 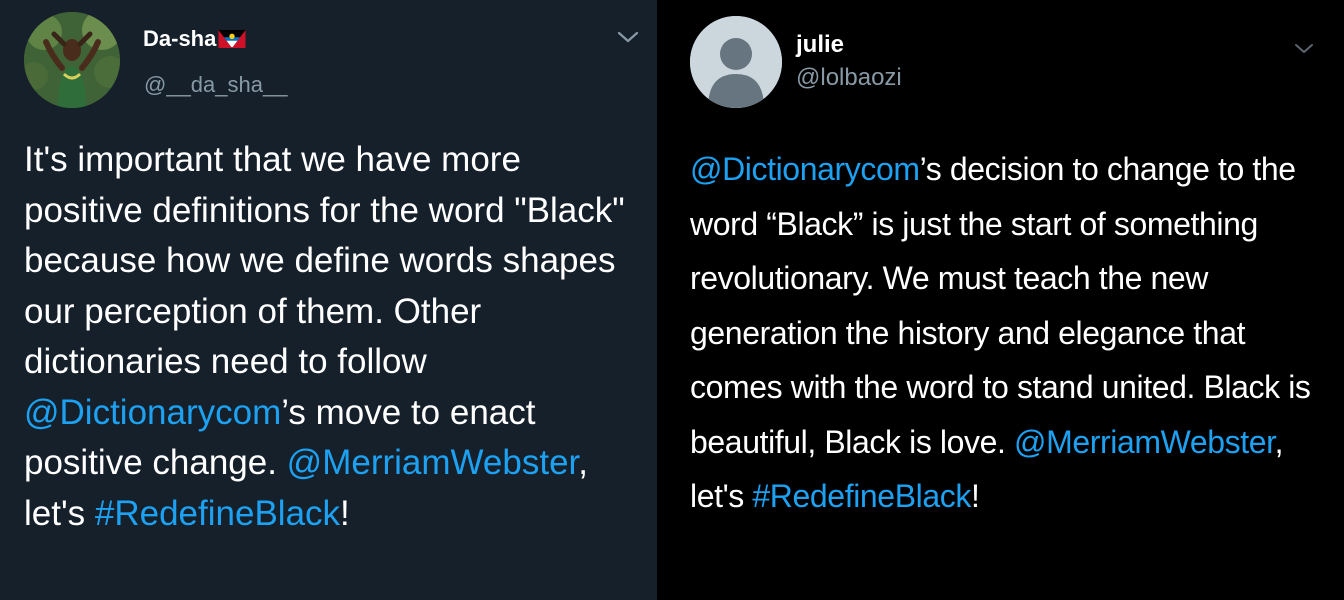 What do you see at coordinates (180, 38) in the screenshot?
I see `display-name-text: Da-sha` at bounding box center [180, 38].